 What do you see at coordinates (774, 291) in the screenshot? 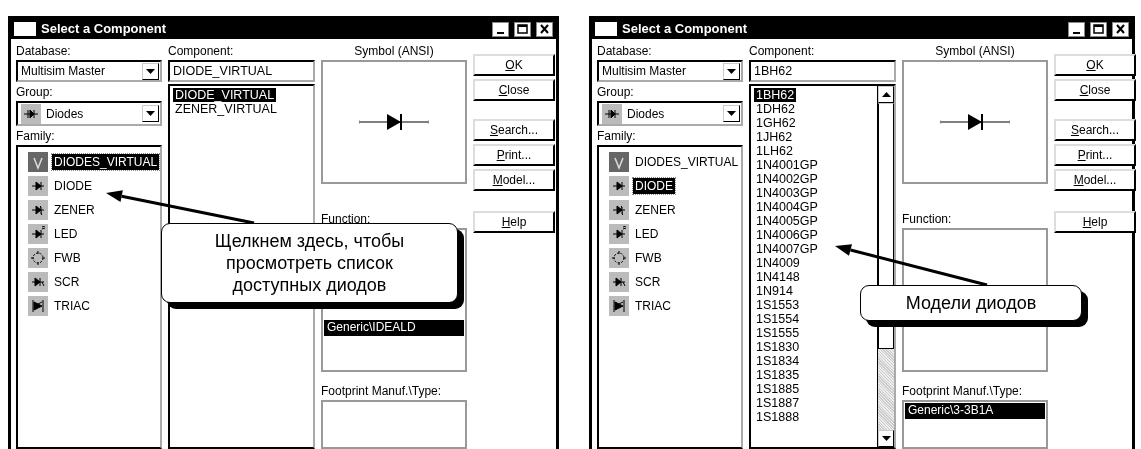
I see `list-item: 1N914` at bounding box center [774, 291].